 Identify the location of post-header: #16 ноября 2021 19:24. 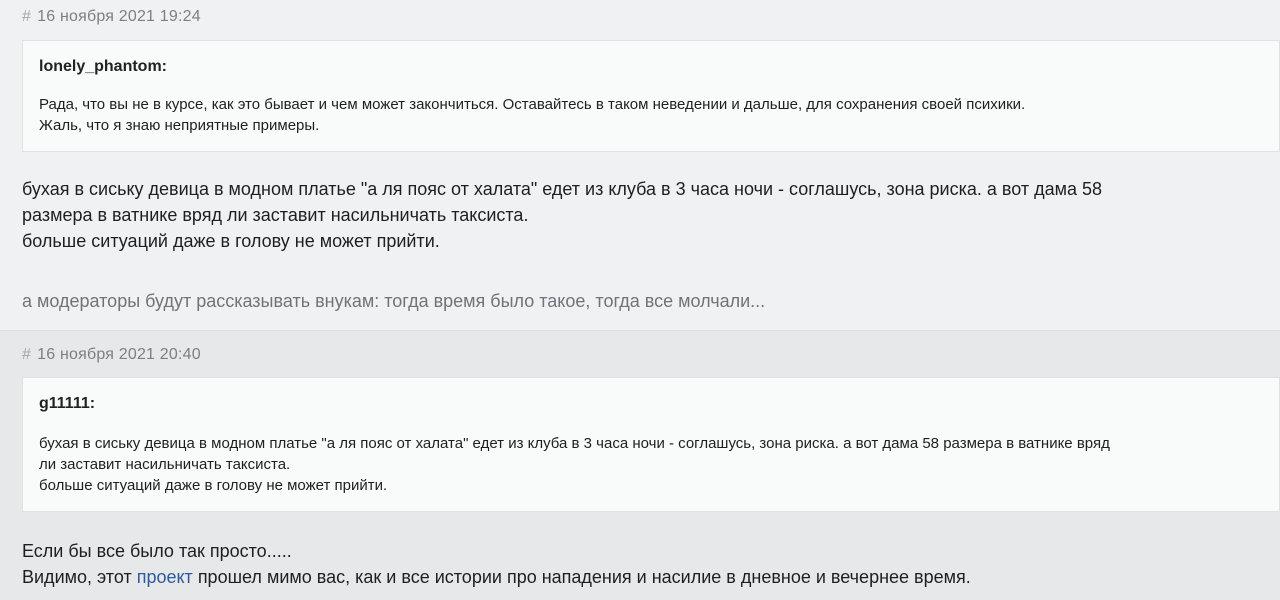
(111, 17).